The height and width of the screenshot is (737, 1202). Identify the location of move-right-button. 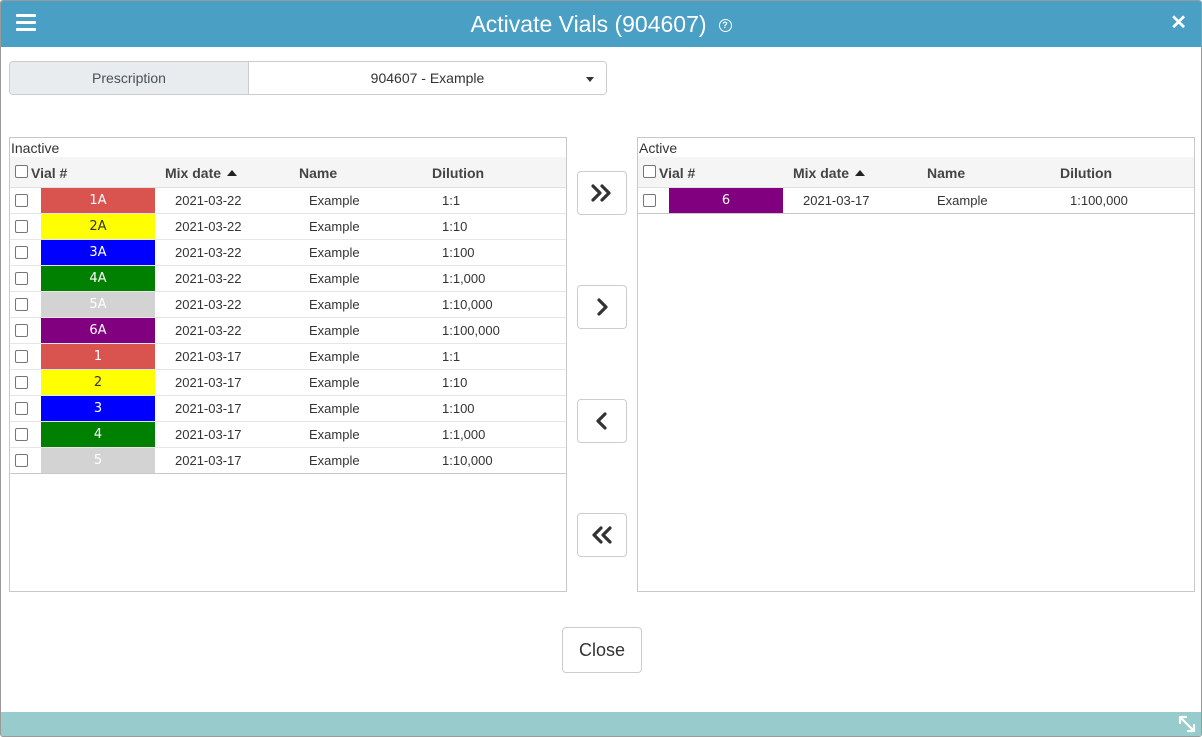
(602, 307).